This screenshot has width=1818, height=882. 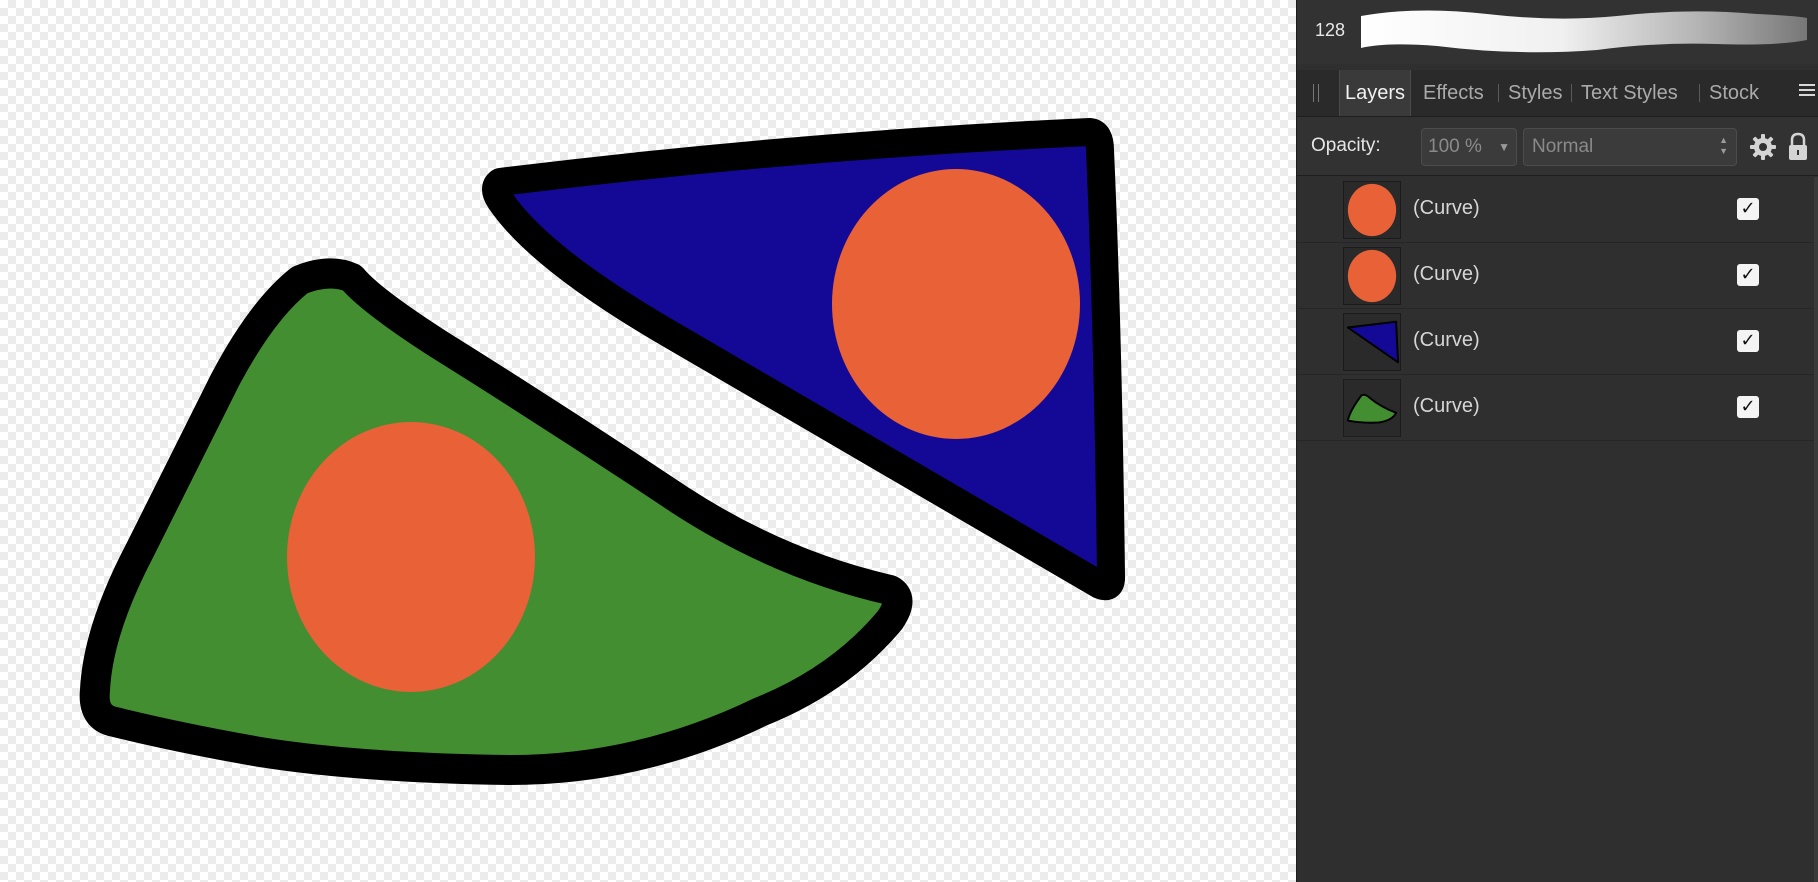 What do you see at coordinates (1807, 93) in the screenshot?
I see `panel-menu-icon` at bounding box center [1807, 93].